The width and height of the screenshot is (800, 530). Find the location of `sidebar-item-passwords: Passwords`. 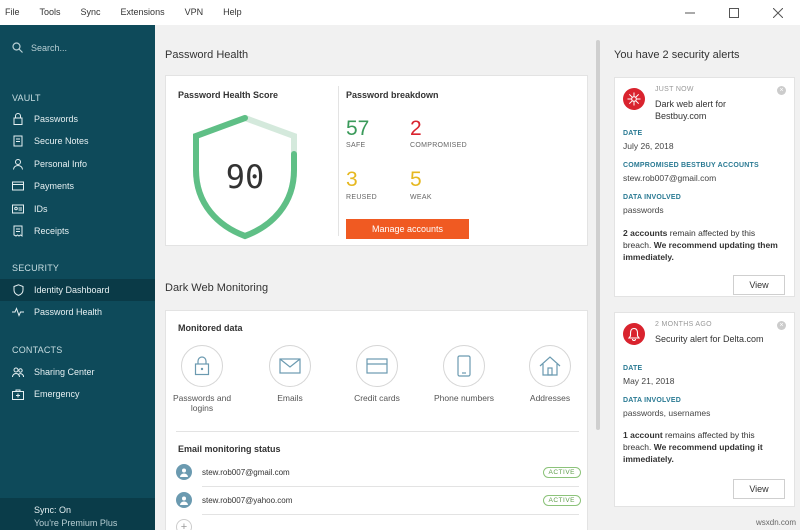

sidebar-item-passwords: Passwords is located at coordinates (77, 119).